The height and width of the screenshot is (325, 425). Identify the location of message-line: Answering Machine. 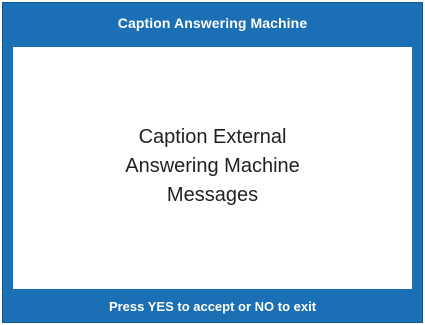
(212, 165).